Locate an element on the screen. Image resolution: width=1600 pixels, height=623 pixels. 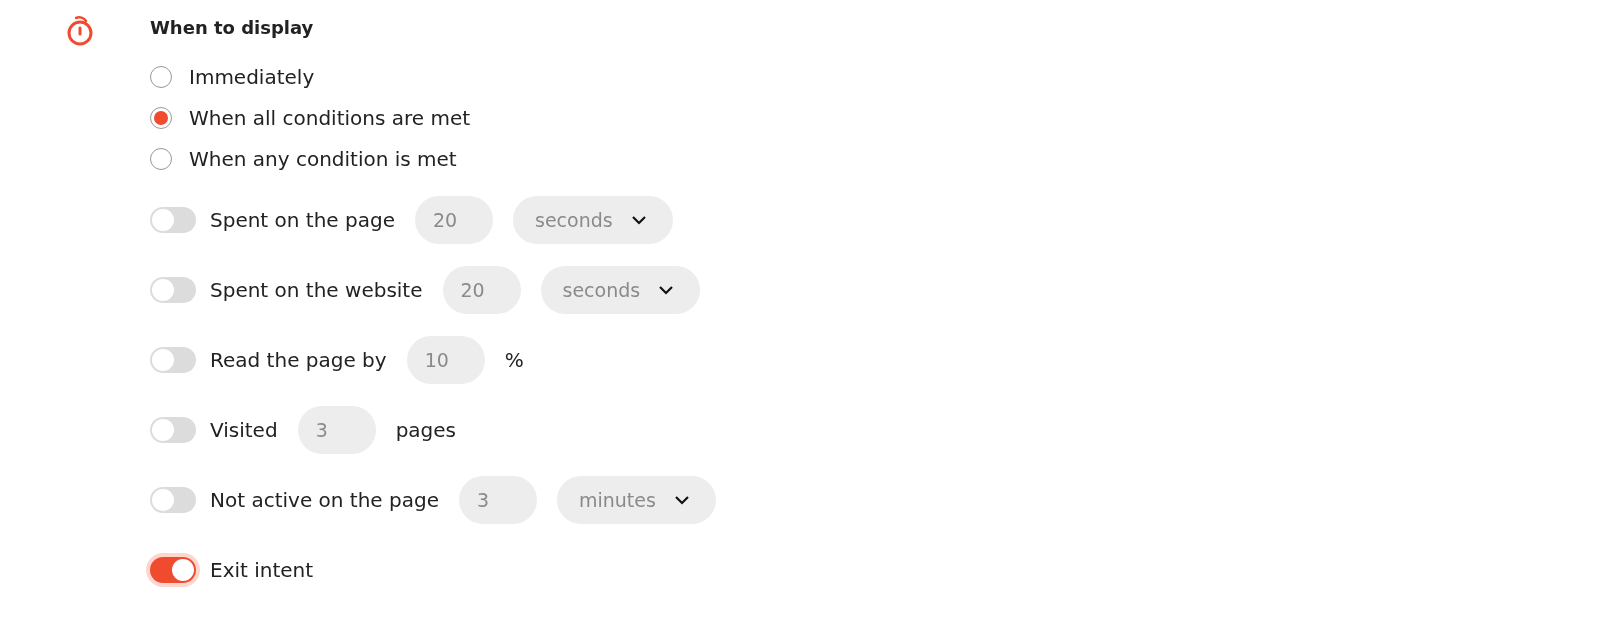
radio-label: Immediately is located at coordinates (252, 77).